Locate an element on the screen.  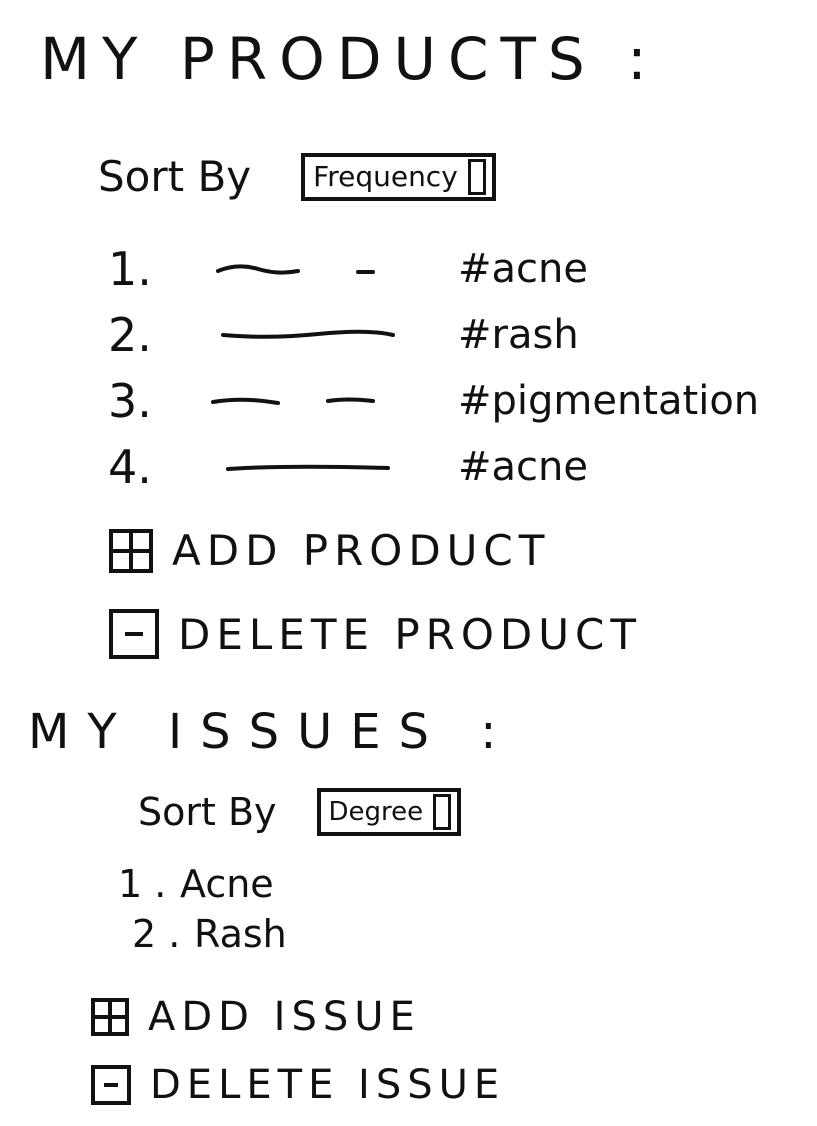
issue-number: 2 . is located at coordinates (156, 934).